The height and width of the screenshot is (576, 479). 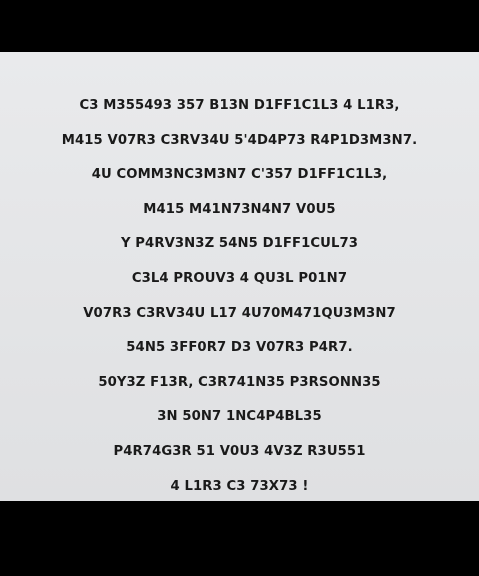 What do you see at coordinates (239, 348) in the screenshot?
I see `message-line-8: 54N5 3FF0R7 D3 V07R3 P4R7.` at bounding box center [239, 348].